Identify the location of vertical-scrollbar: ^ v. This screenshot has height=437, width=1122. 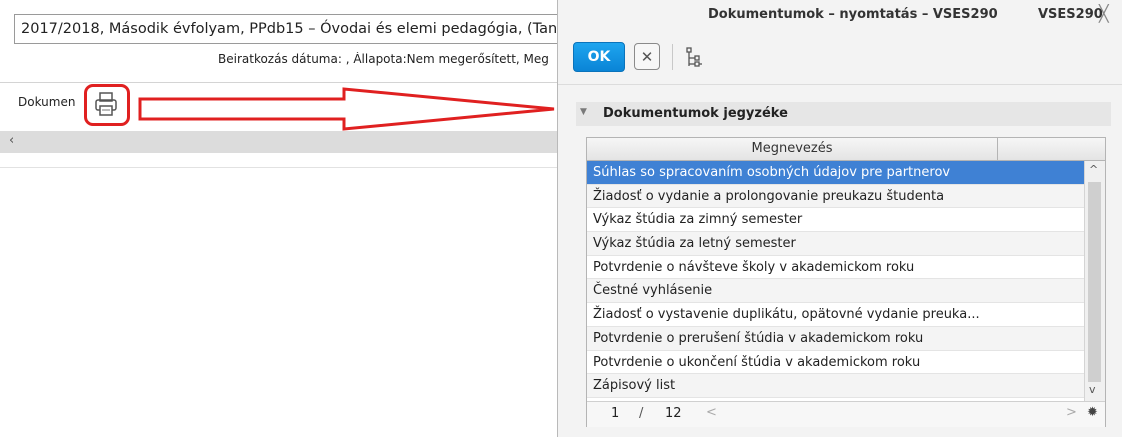
(1094, 281).